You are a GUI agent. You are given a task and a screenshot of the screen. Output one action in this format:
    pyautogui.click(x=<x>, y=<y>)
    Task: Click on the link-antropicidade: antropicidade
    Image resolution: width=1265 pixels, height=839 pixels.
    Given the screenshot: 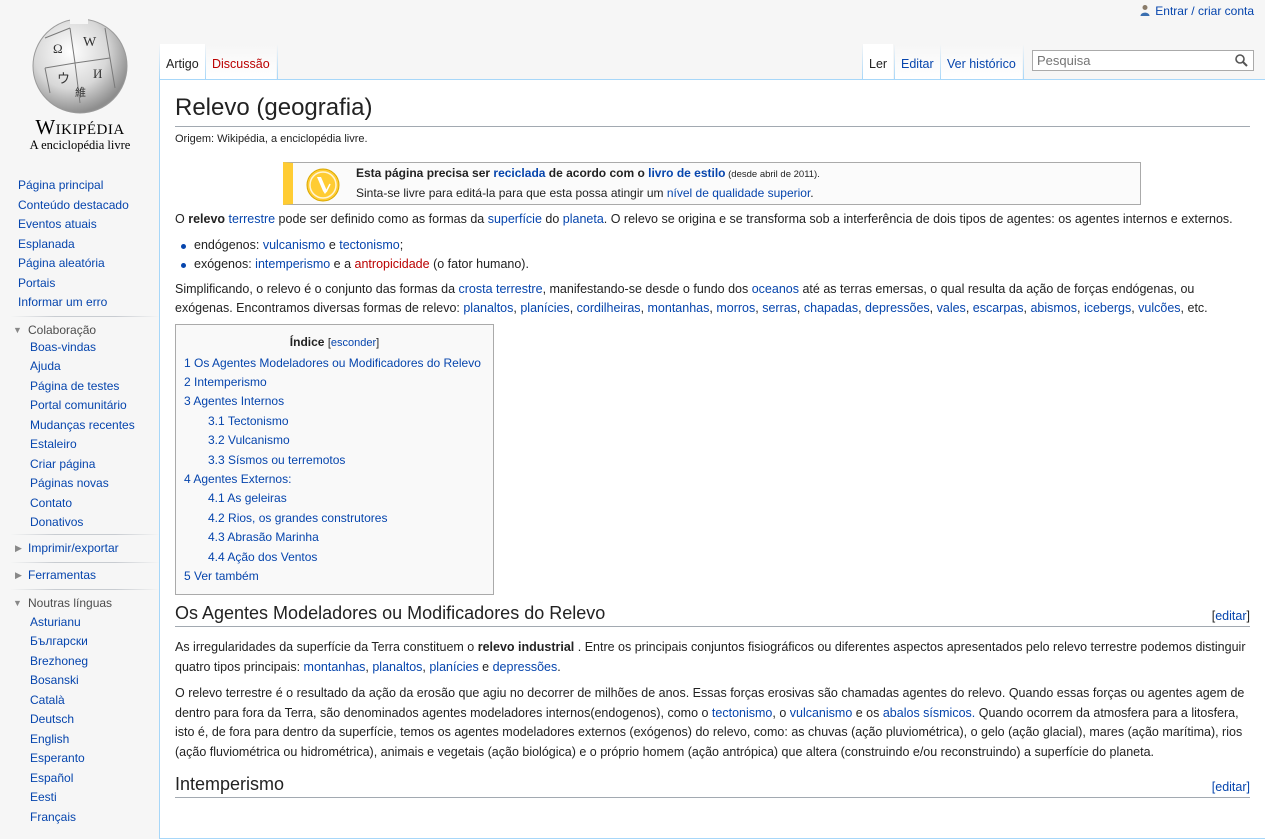 What is the action you would take?
    pyautogui.click(x=392, y=264)
    